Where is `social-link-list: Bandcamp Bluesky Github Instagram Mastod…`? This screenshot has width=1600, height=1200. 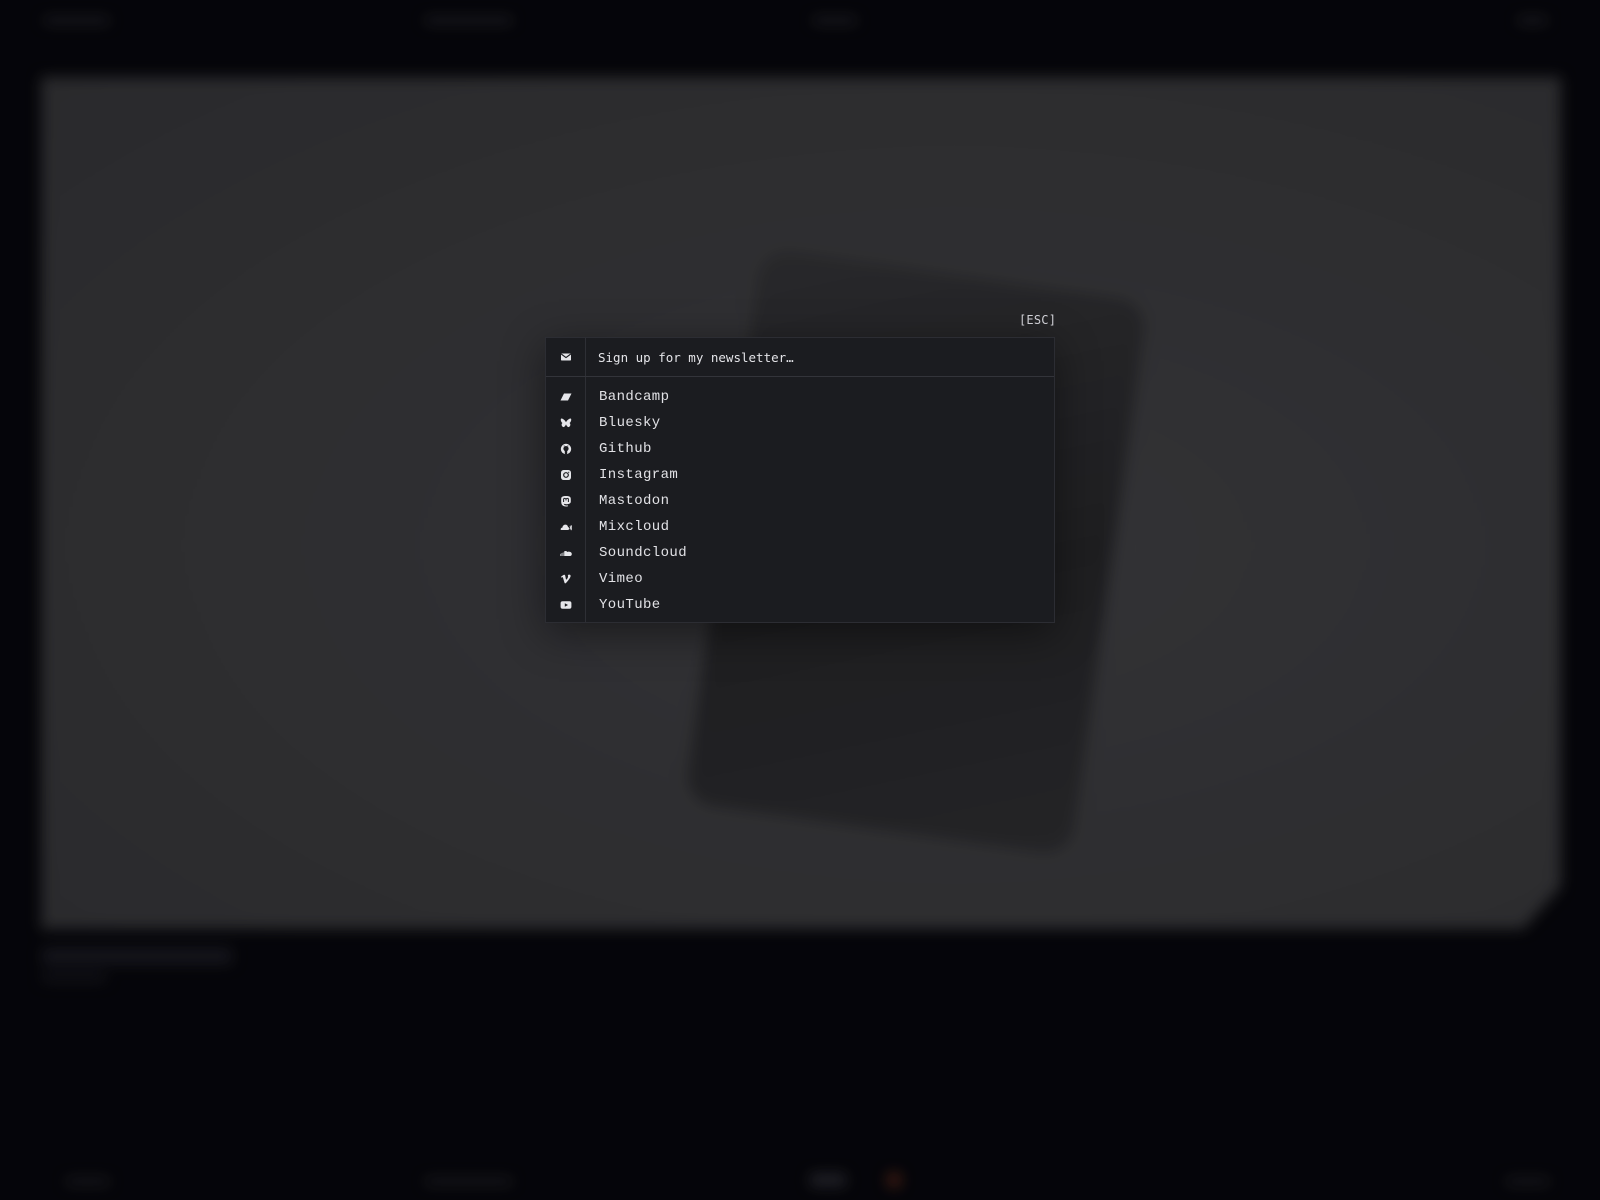
social-link-list: Bandcamp Bluesky Github Instagram Mastod… is located at coordinates (800, 497).